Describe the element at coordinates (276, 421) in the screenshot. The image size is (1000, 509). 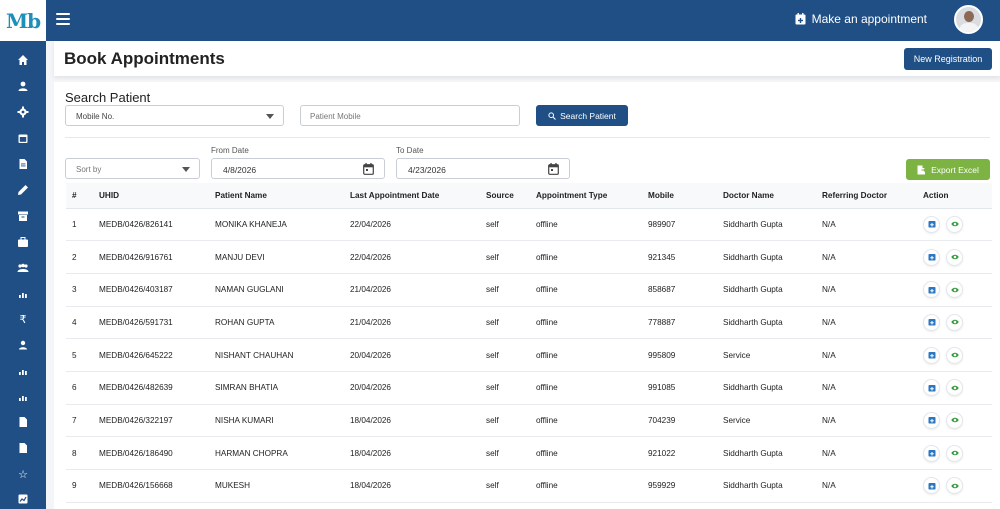
I see `row-patient-name: NISHA KUMARI` at that location.